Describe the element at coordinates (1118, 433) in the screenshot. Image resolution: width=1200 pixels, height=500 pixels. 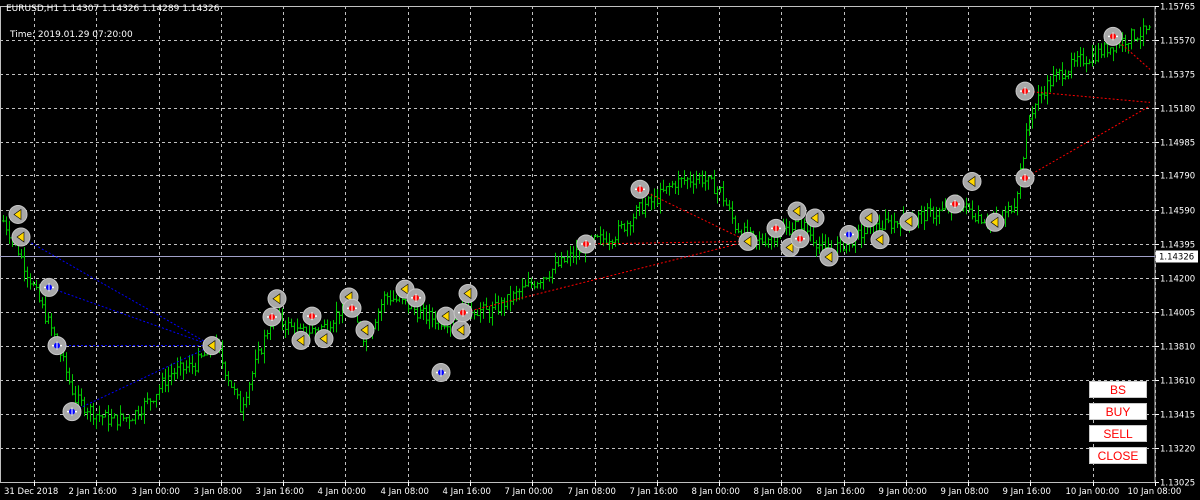
I see `sell-button: SELL` at that location.